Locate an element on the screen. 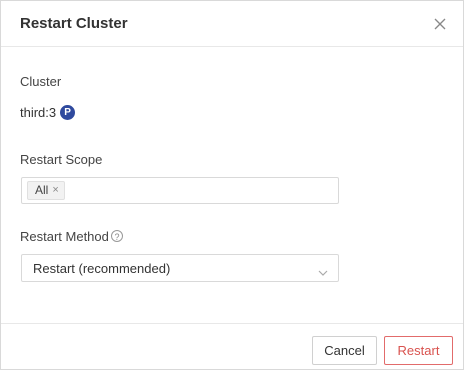 Image resolution: width=464 pixels, height=370 pixels. restart-method-label: Restart Method is located at coordinates (64, 236).